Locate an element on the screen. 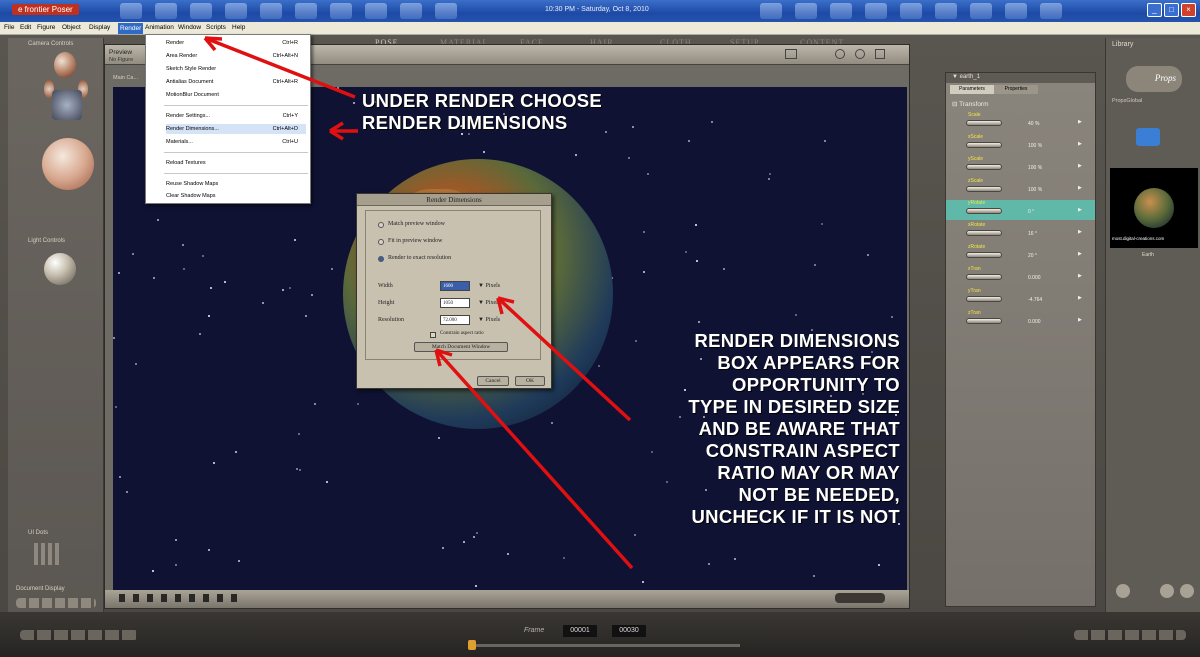 The image size is (1200, 657). object-selector: ▼ earth_1 is located at coordinates (966, 77).